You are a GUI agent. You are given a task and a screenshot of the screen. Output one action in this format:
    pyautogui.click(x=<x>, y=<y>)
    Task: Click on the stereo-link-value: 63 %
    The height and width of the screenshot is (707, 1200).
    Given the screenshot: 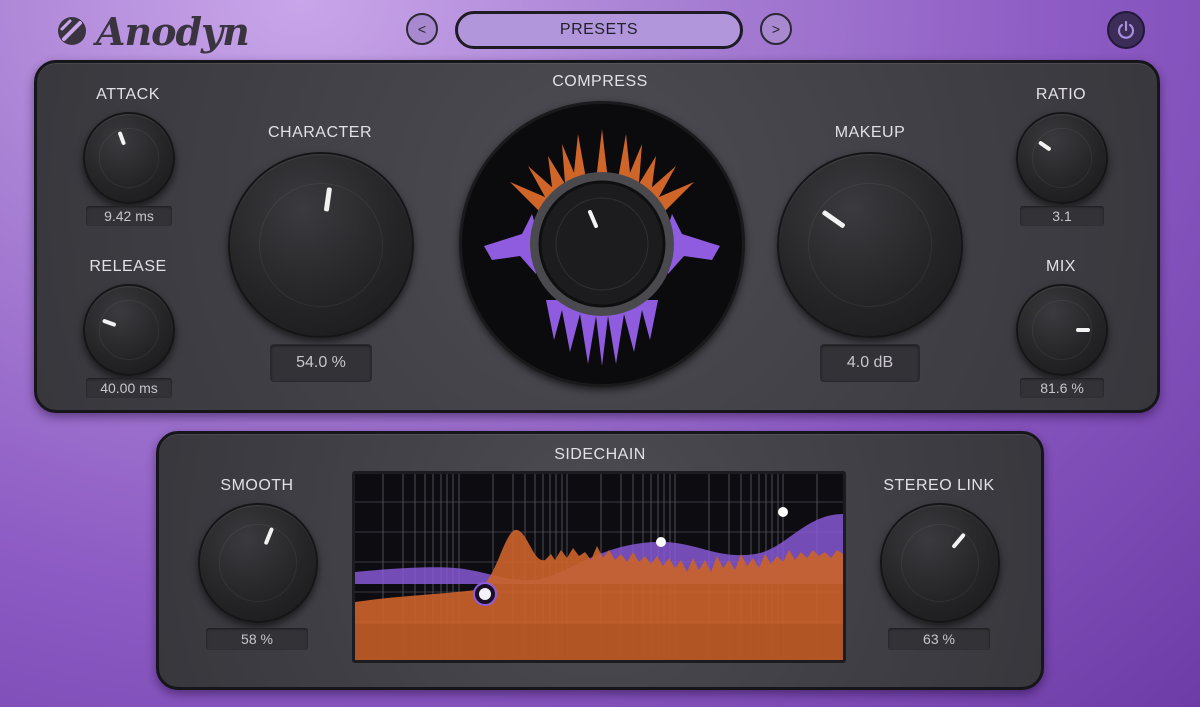 What is the action you would take?
    pyautogui.click(x=939, y=639)
    